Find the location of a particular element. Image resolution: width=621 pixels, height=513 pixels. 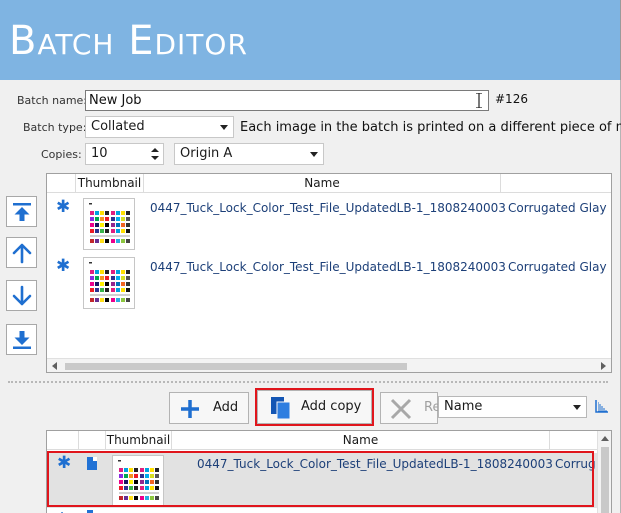

plus-icon is located at coordinates (190, 409).